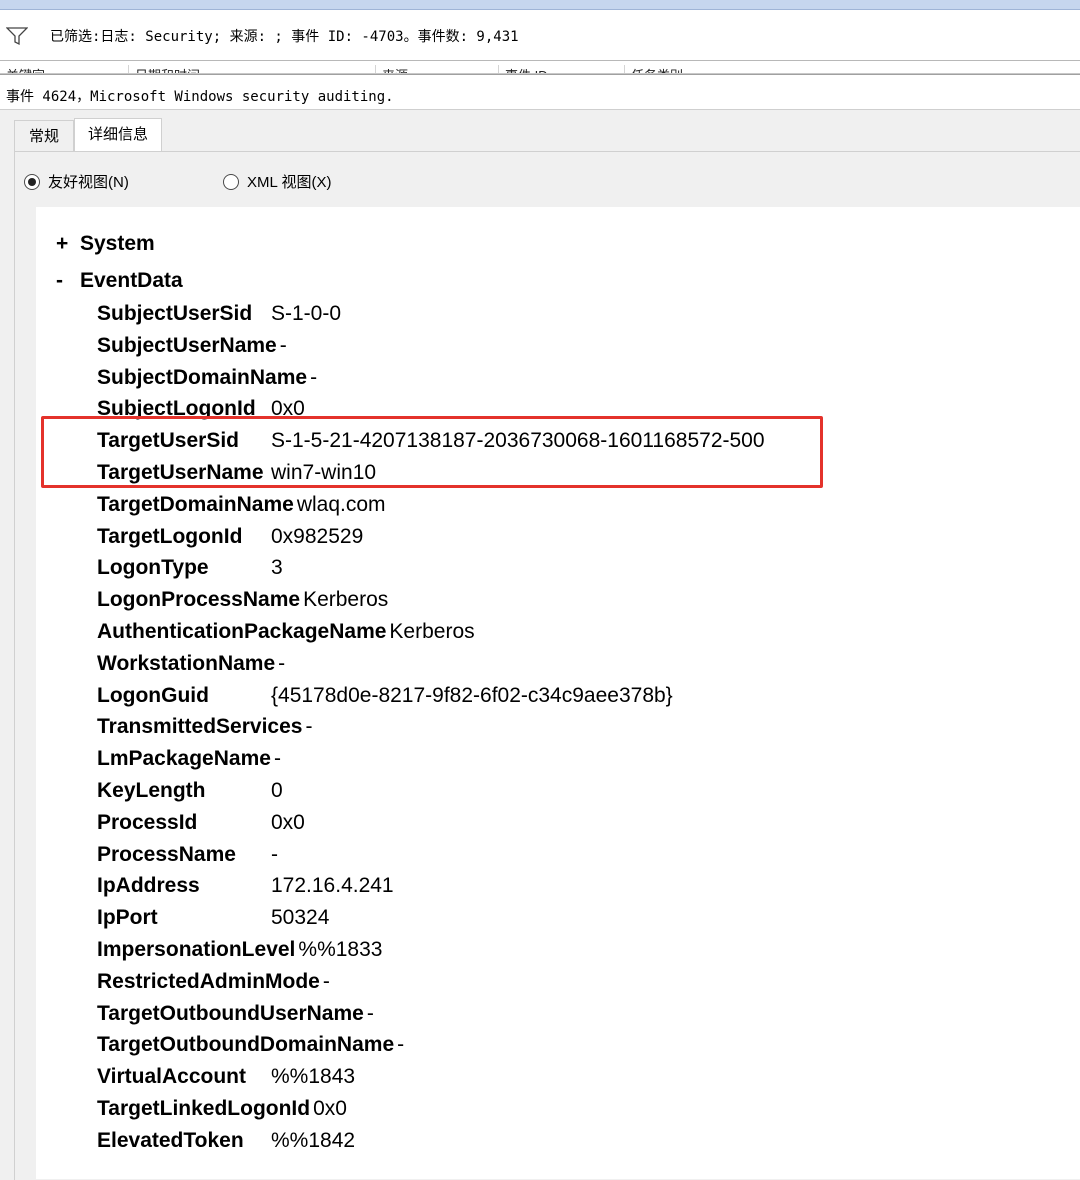 Image resolution: width=1080 pixels, height=1180 pixels. Describe the element at coordinates (195, 504) in the screenshot. I see `event-data-key: TargetDomainName` at that location.